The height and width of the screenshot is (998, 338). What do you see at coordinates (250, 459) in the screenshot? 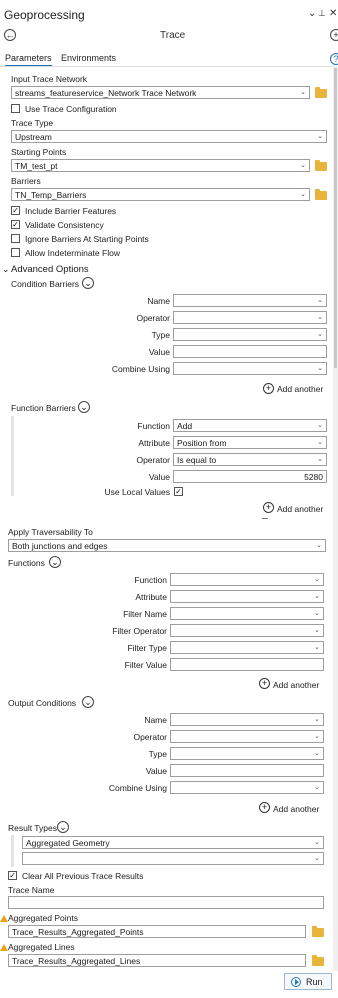
I see `fb-operator-select: Is equal to ⌄` at bounding box center [250, 459].